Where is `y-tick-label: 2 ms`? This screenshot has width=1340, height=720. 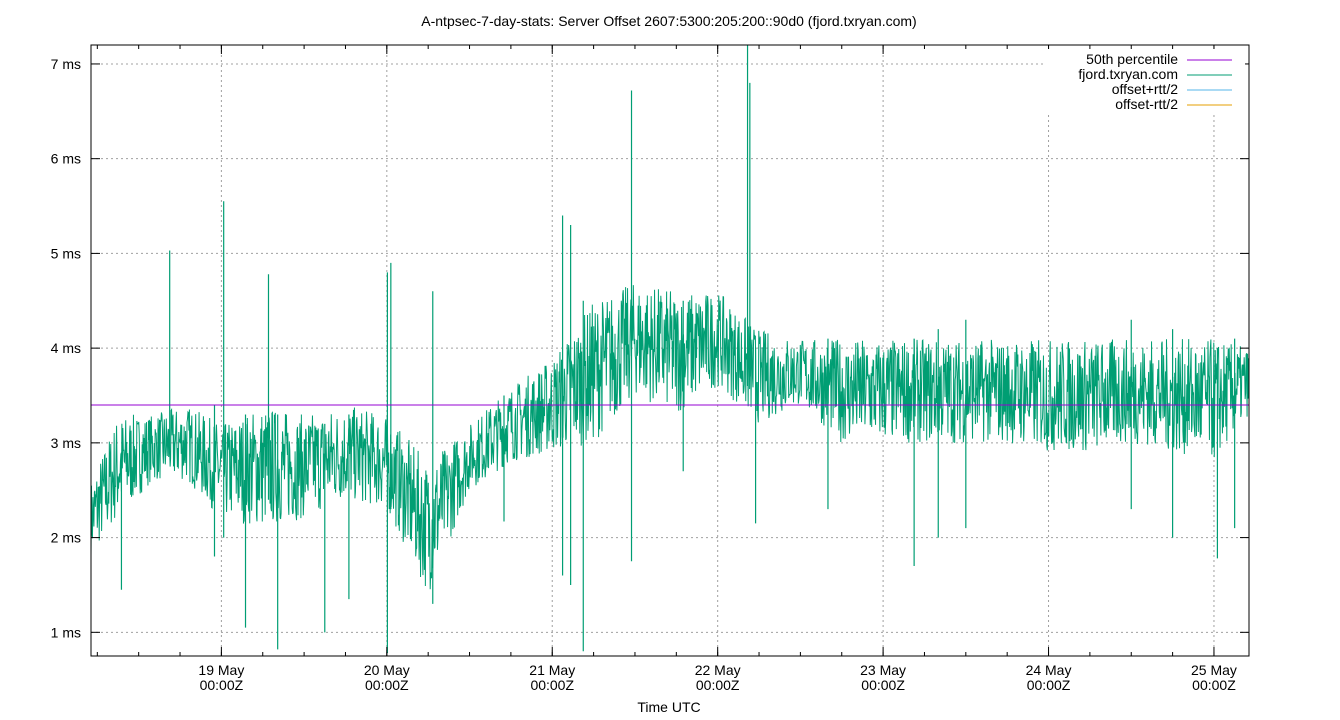 y-tick-label: 2 ms is located at coordinates (66, 538).